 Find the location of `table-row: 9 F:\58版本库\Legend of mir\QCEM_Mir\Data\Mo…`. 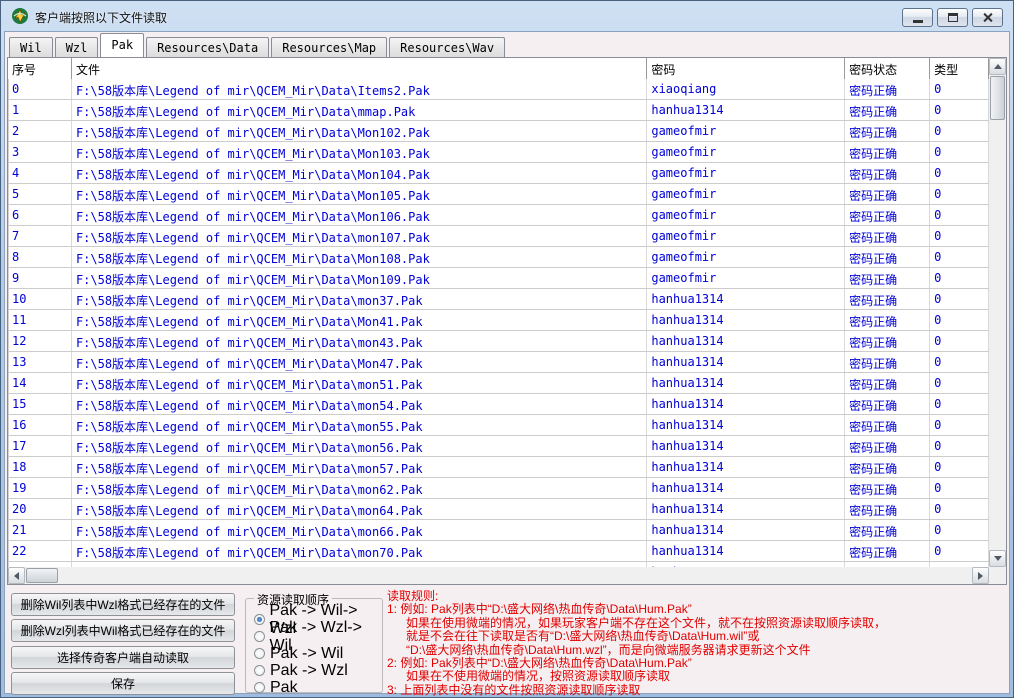

table-row: 9 F:\58版本库\Legend of mir\QCEM_Mir\Data\Mo… is located at coordinates (498, 278).